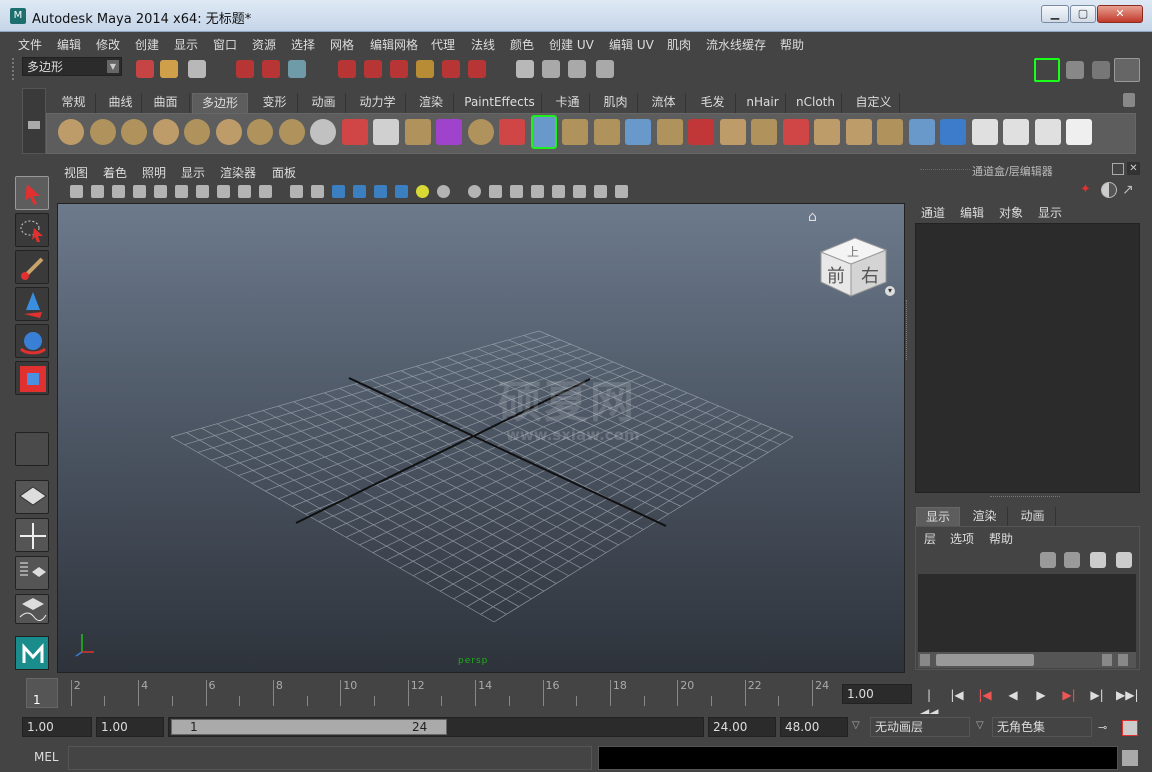 This screenshot has width=1152, height=772. I want to click on wedge-icon, so click(890, 132).